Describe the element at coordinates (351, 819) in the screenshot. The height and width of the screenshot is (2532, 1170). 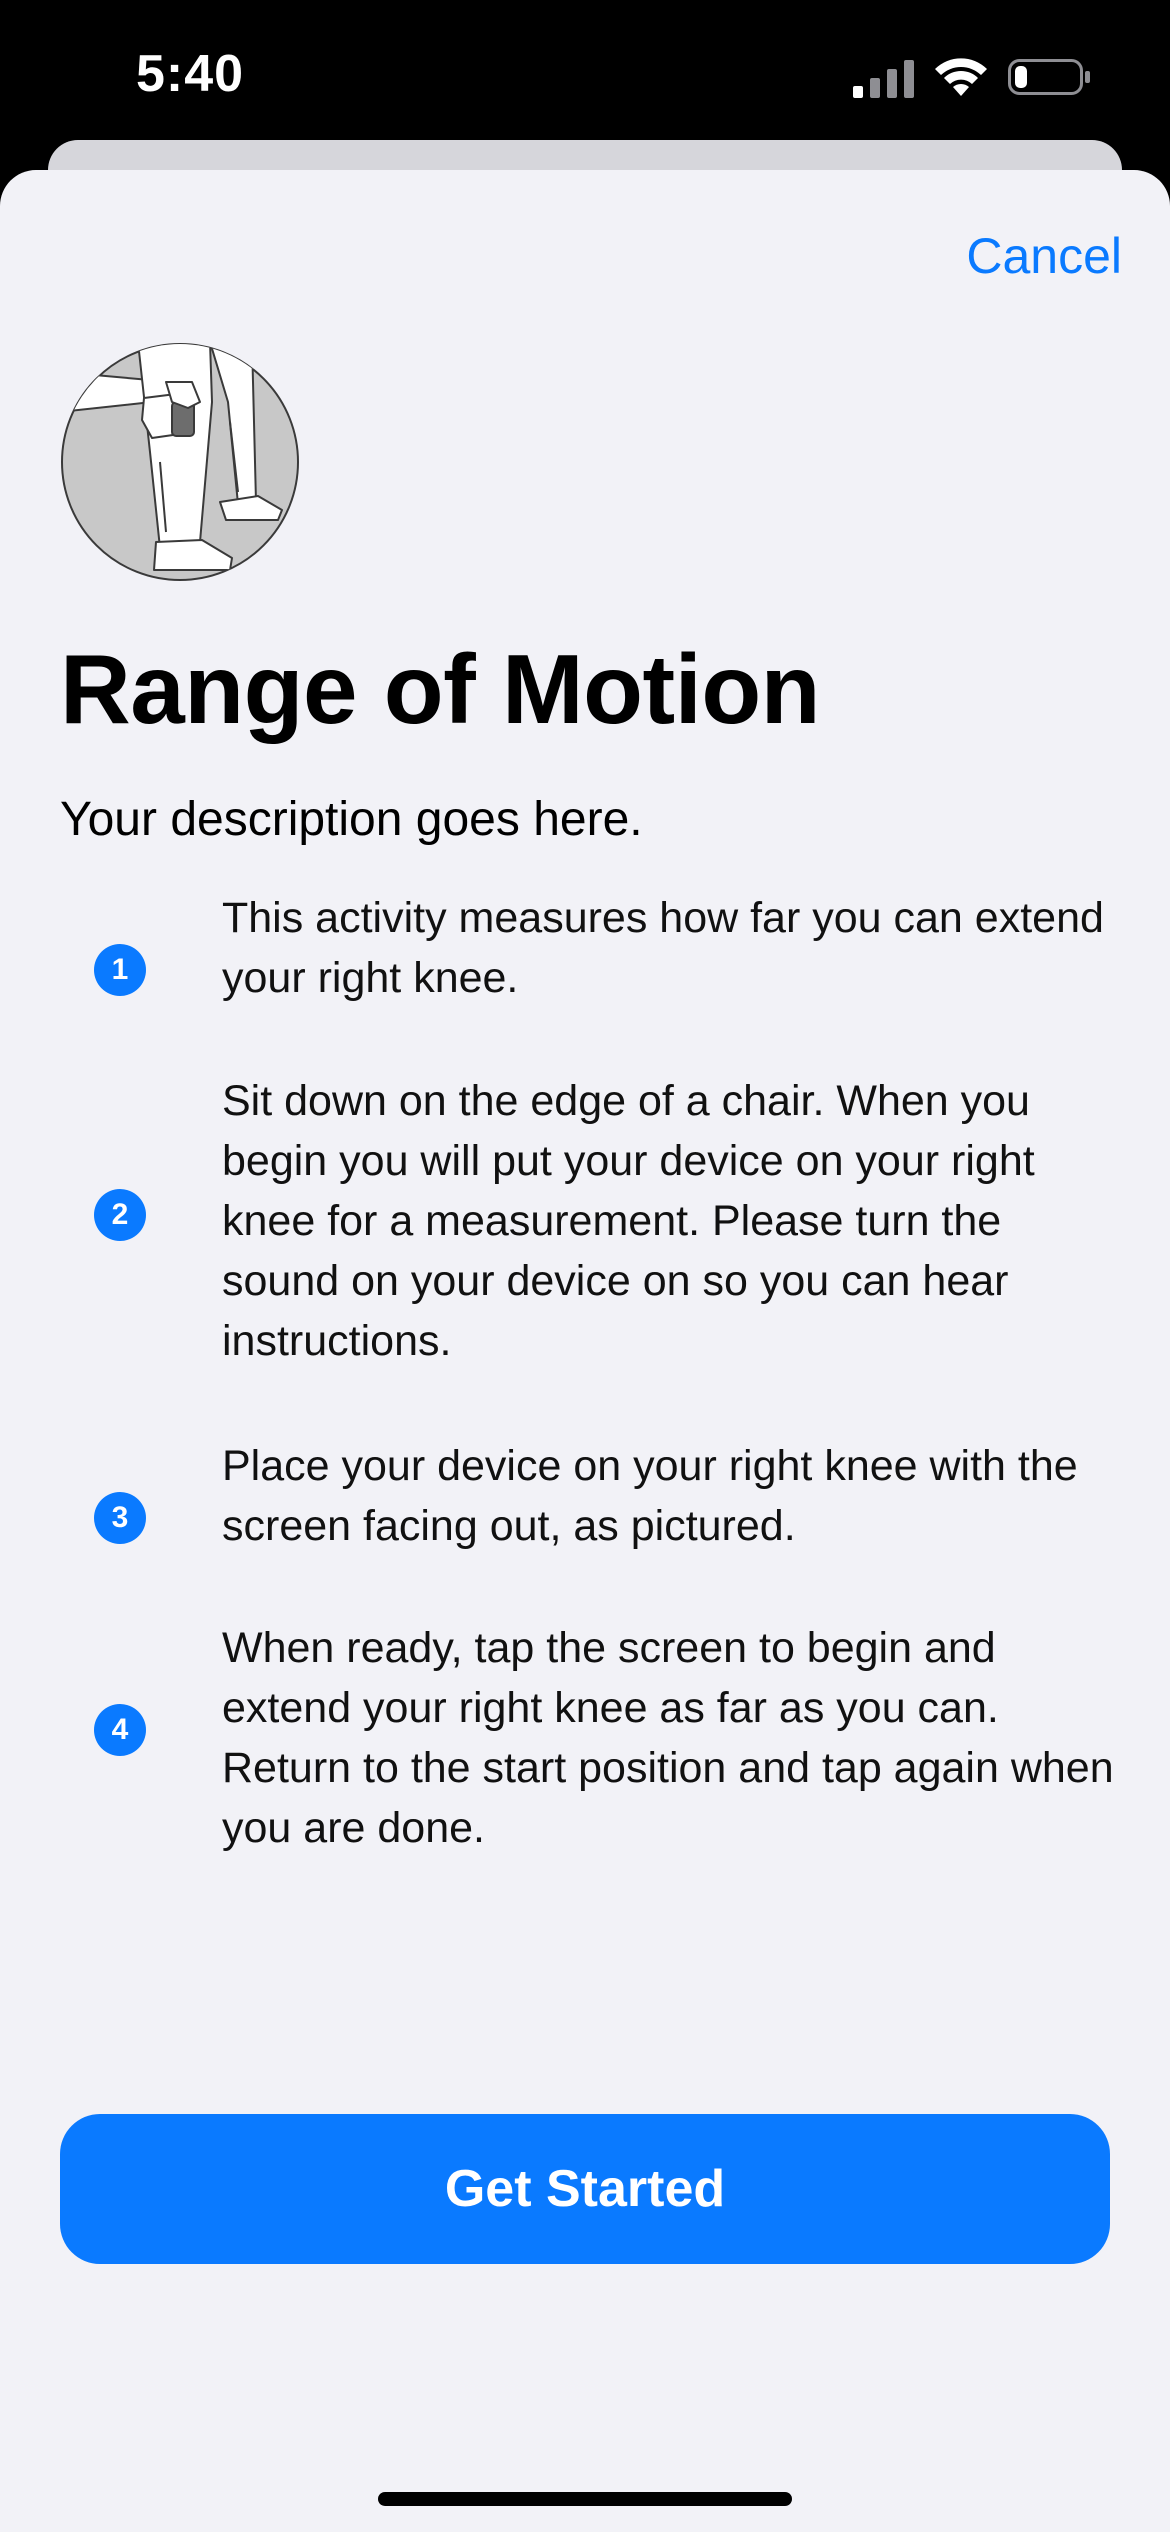
I see `description-text: Your description goes here.` at that location.